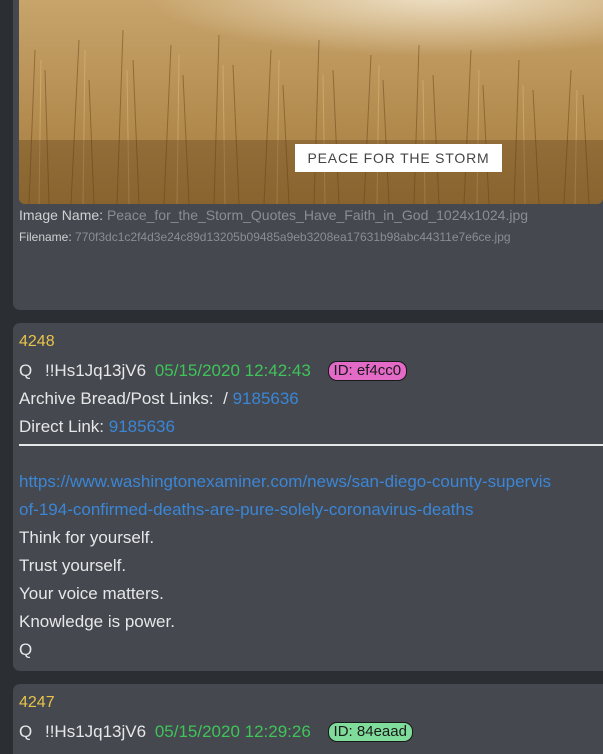  What do you see at coordinates (232, 370) in the screenshot?
I see `post-datetime: 05/15/2020 12:42:43` at bounding box center [232, 370].